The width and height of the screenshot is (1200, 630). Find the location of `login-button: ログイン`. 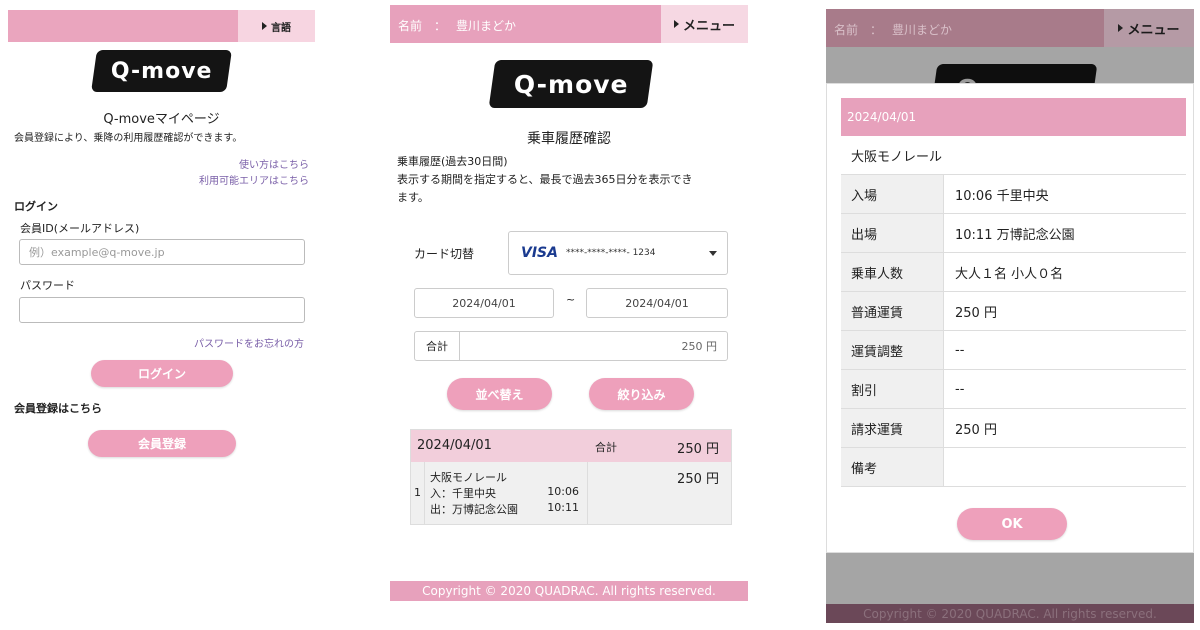

login-button: ログイン is located at coordinates (162, 373).